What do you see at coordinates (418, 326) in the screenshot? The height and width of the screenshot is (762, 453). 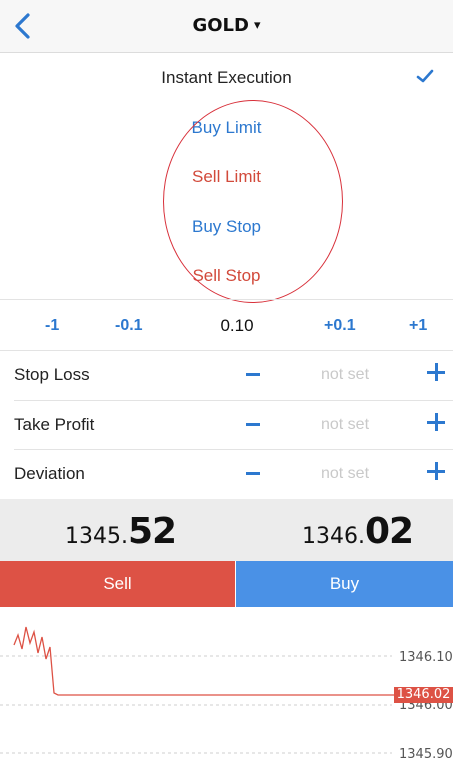 I see `volume-plus-1-button: +1` at bounding box center [418, 326].